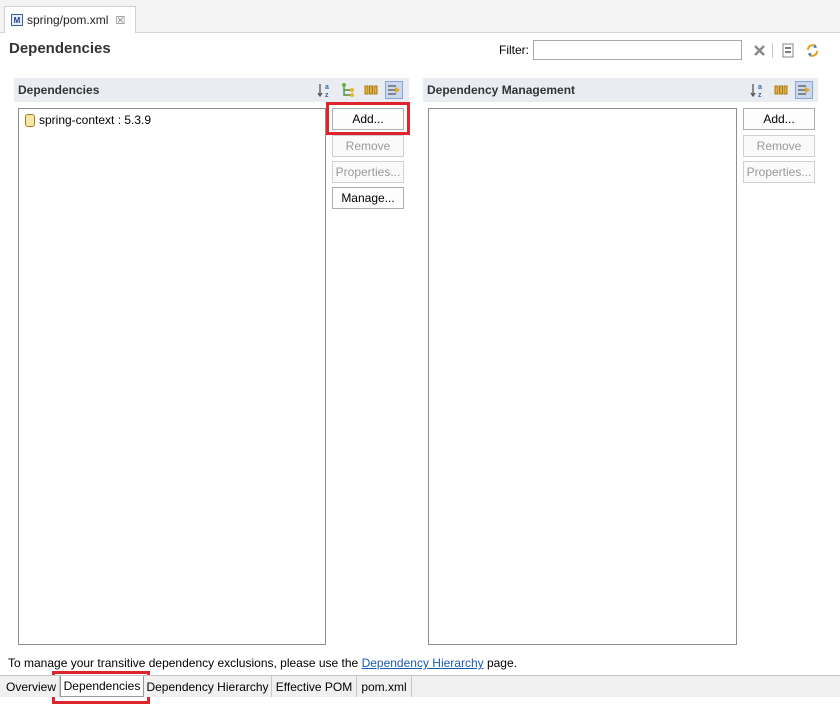 The image size is (840, 704). Describe the element at coordinates (368, 146) in the screenshot. I see `remove-dependency-button: Remove` at that location.